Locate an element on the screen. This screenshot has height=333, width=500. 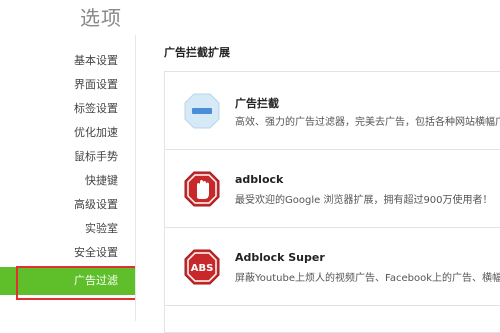
sidebar-item-advanced: 高级设置 is located at coordinates (96, 205).